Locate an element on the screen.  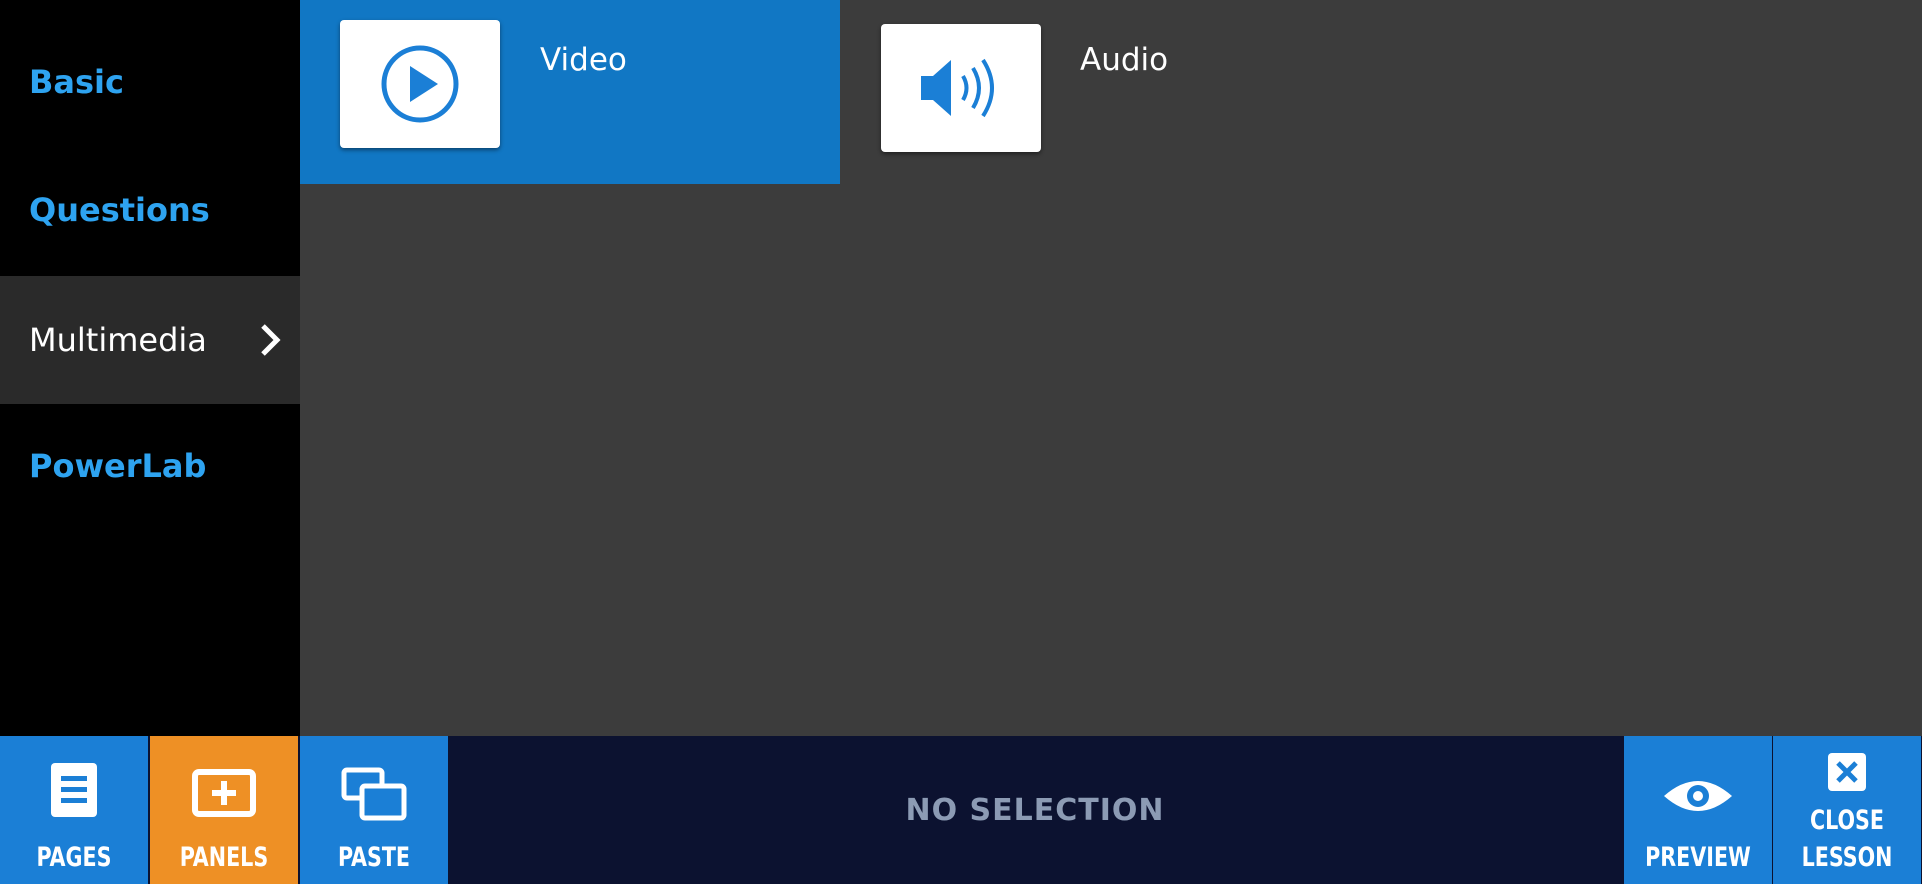
play-icon is located at coordinates (420, 84).